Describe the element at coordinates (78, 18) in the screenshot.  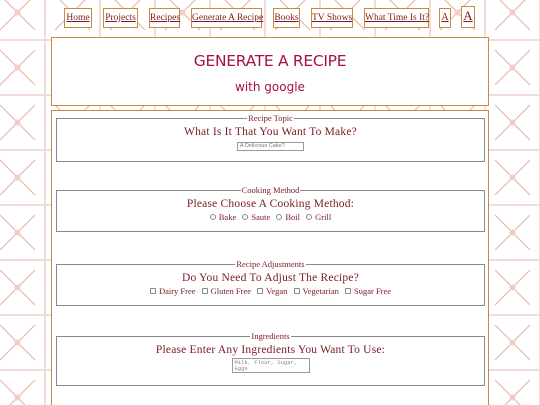
I see `nav-home-link: Home` at that location.